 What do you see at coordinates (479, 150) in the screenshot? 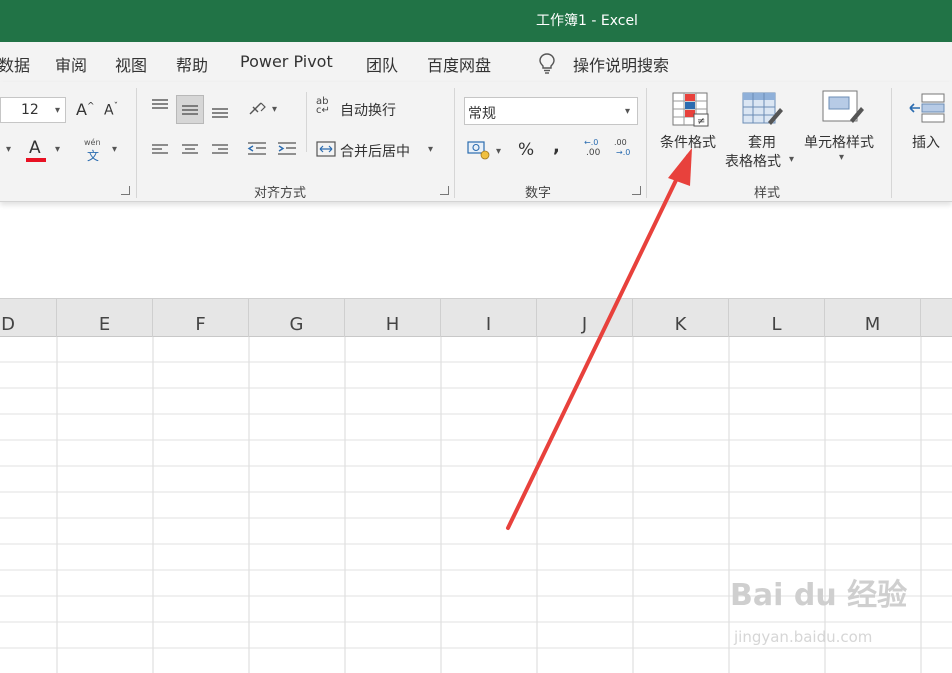
I see `accounting-format-icon` at bounding box center [479, 150].